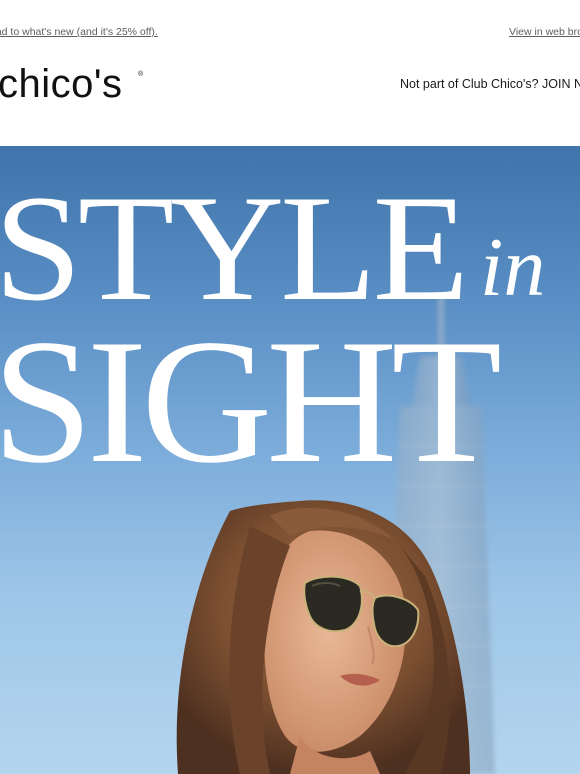 This screenshot has height=774, width=580. What do you see at coordinates (61, 84) in the screenshot?
I see `chicos-logo: chico's` at bounding box center [61, 84].